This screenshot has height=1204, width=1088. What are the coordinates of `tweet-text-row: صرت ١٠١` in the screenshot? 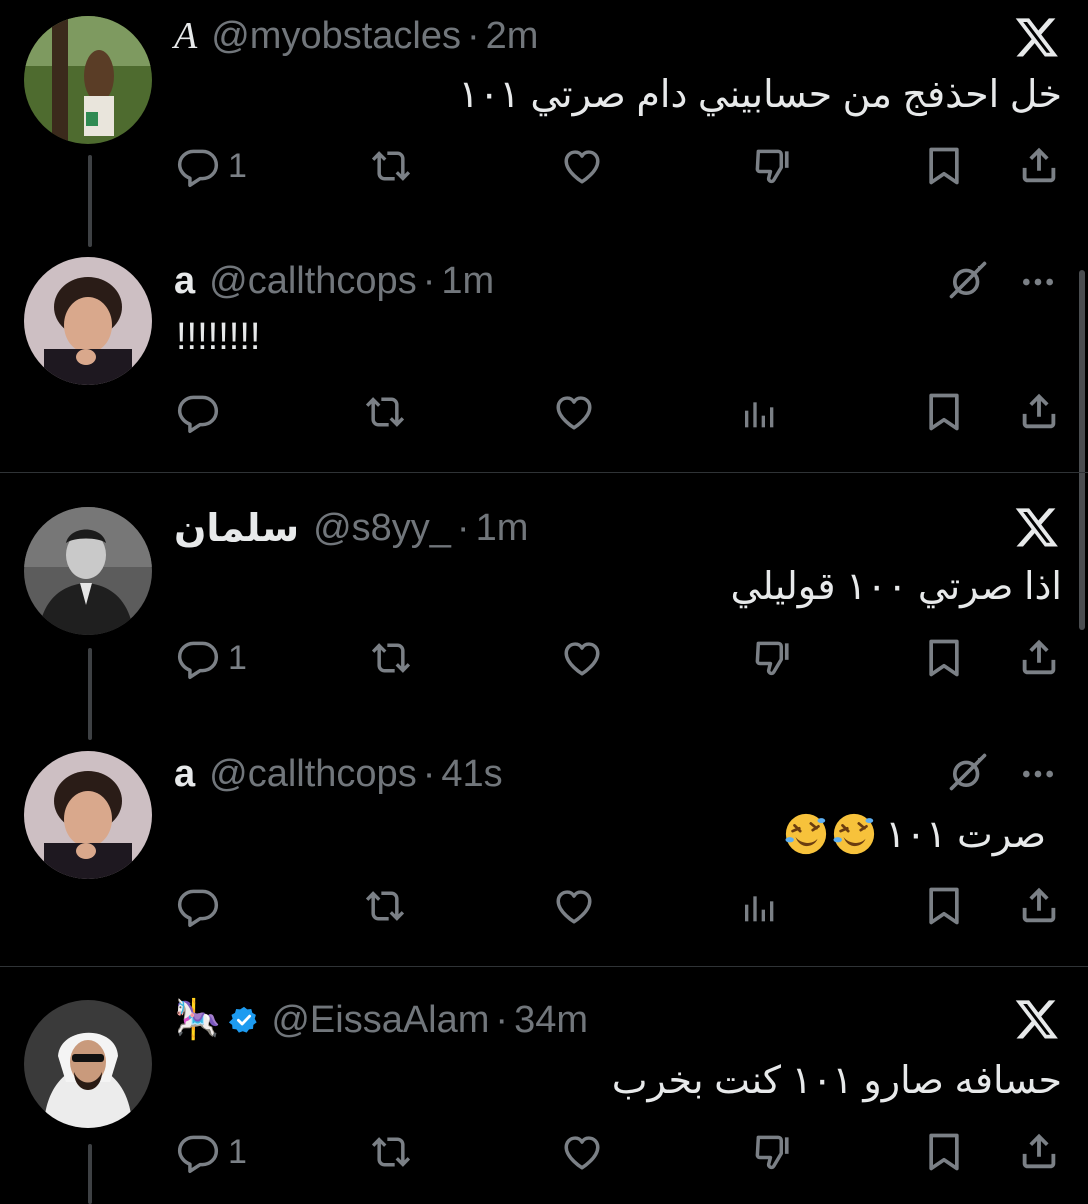 It's located at (911, 834).